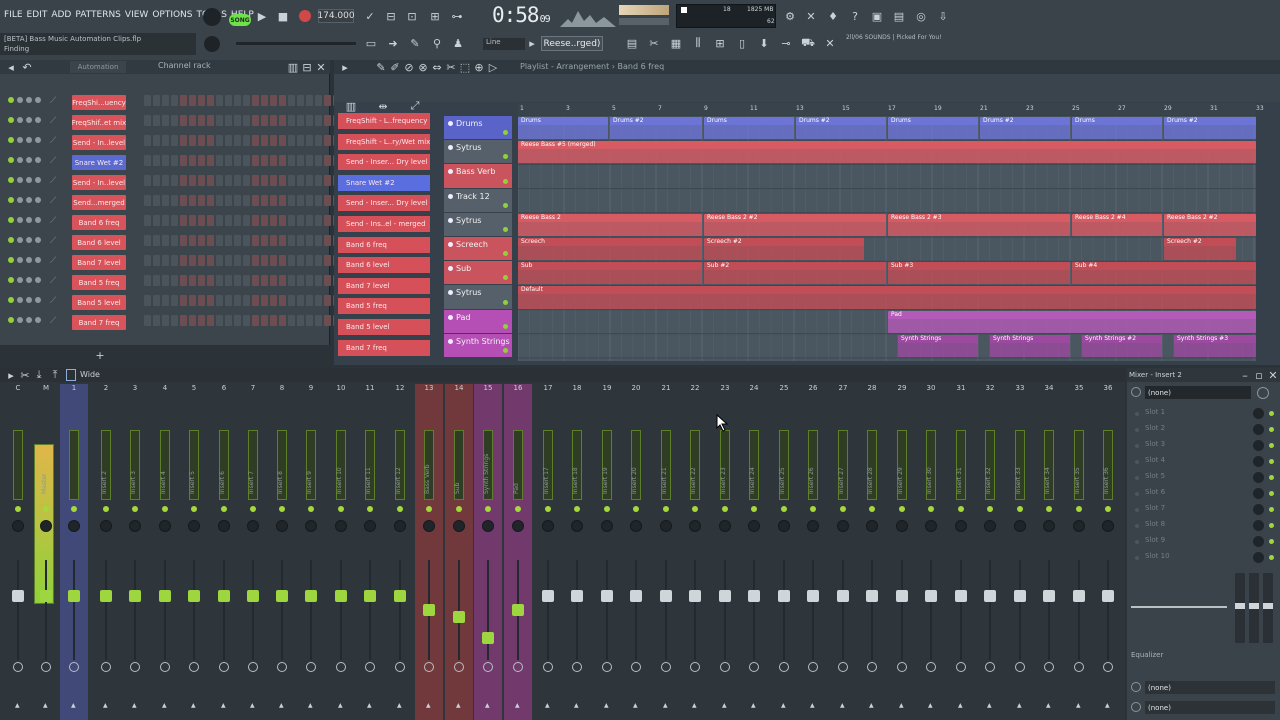  What do you see at coordinates (504, 44) in the screenshot?
I see `snap-select: Line` at bounding box center [504, 44].